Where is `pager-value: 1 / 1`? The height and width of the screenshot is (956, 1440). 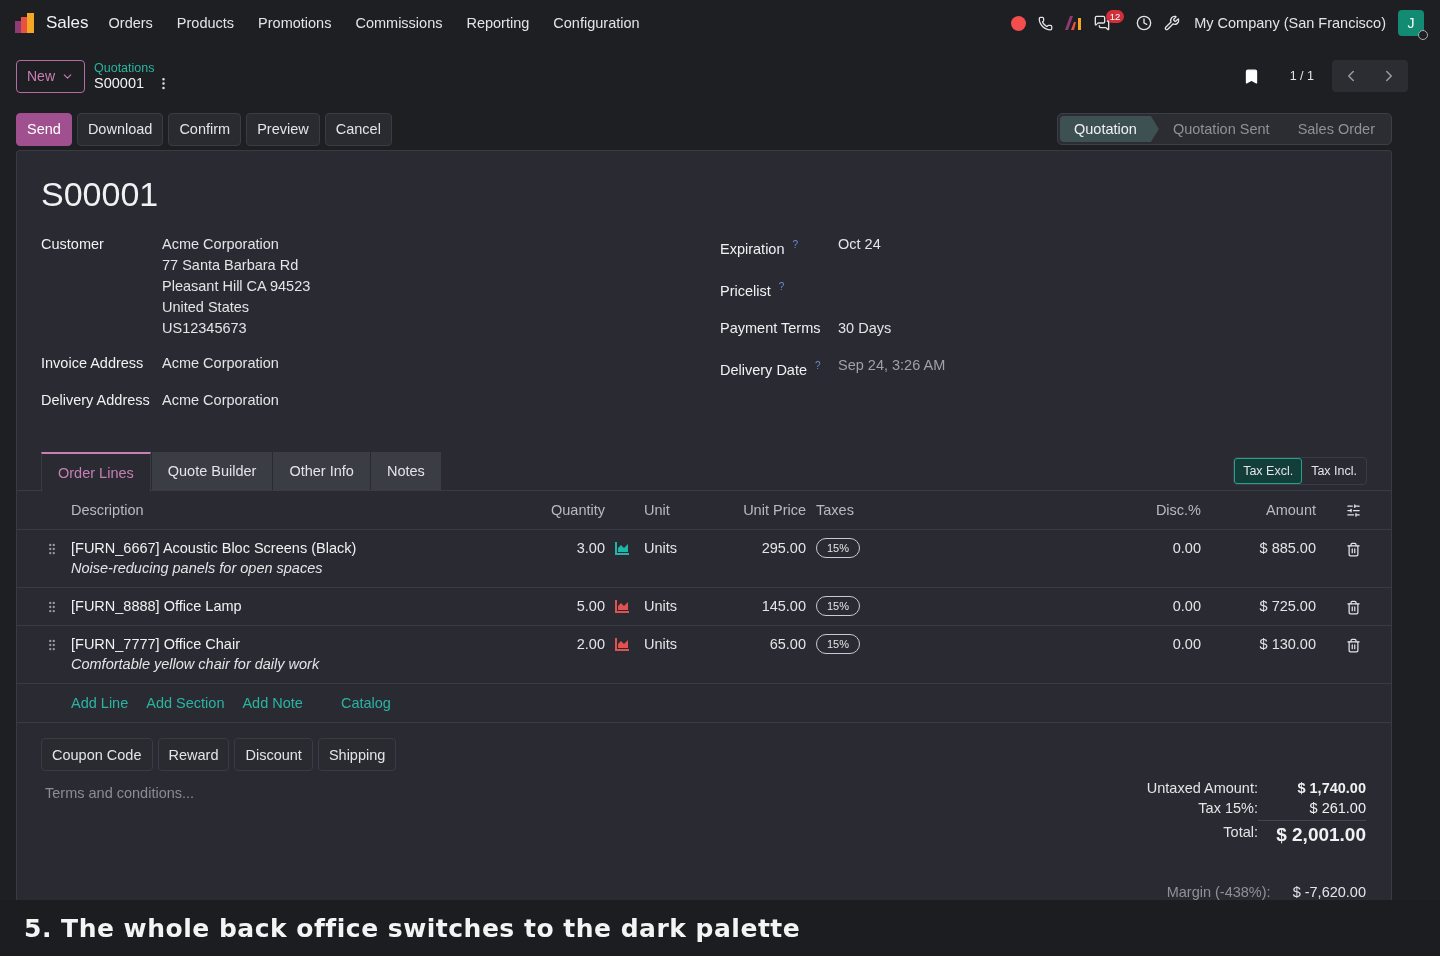
pager-value: 1 / 1 is located at coordinates (1301, 76).